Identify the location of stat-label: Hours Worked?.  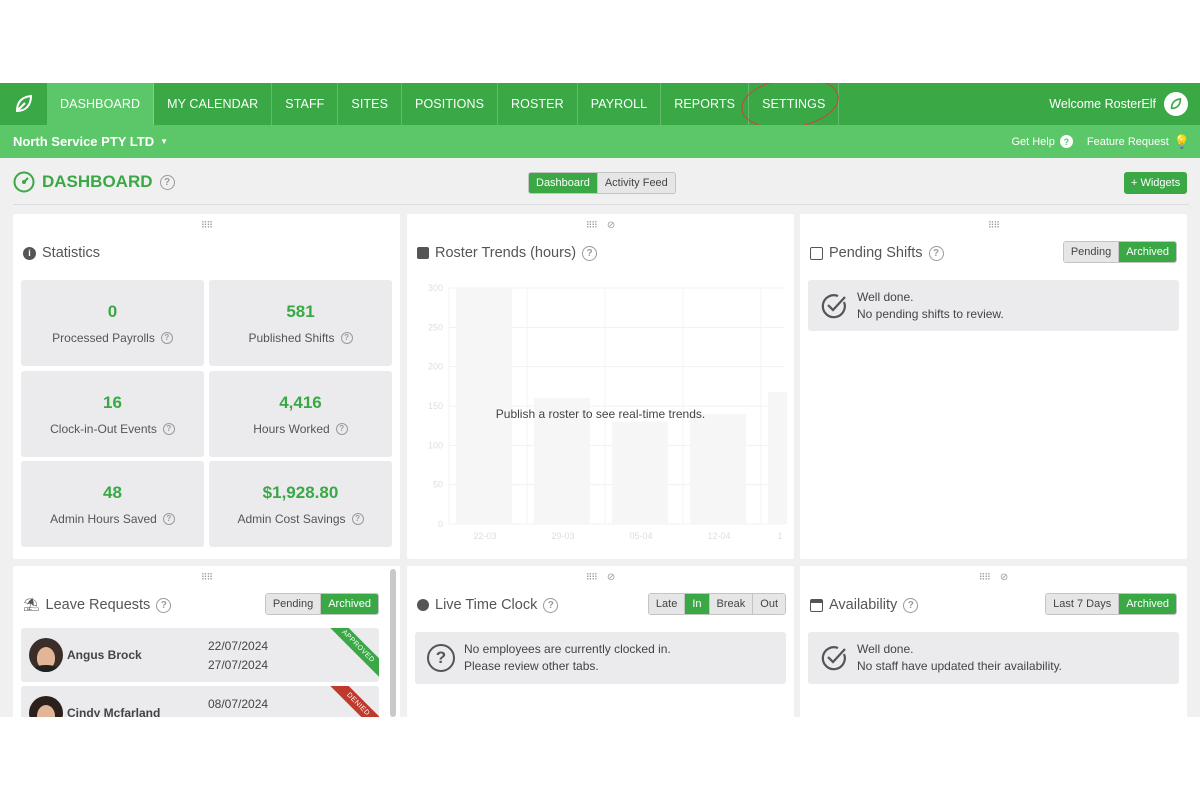
(300, 429).